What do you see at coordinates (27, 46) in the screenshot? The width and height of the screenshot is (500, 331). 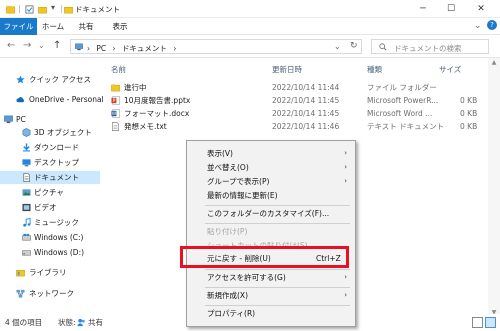 I see `forward-button: →` at bounding box center [27, 46].